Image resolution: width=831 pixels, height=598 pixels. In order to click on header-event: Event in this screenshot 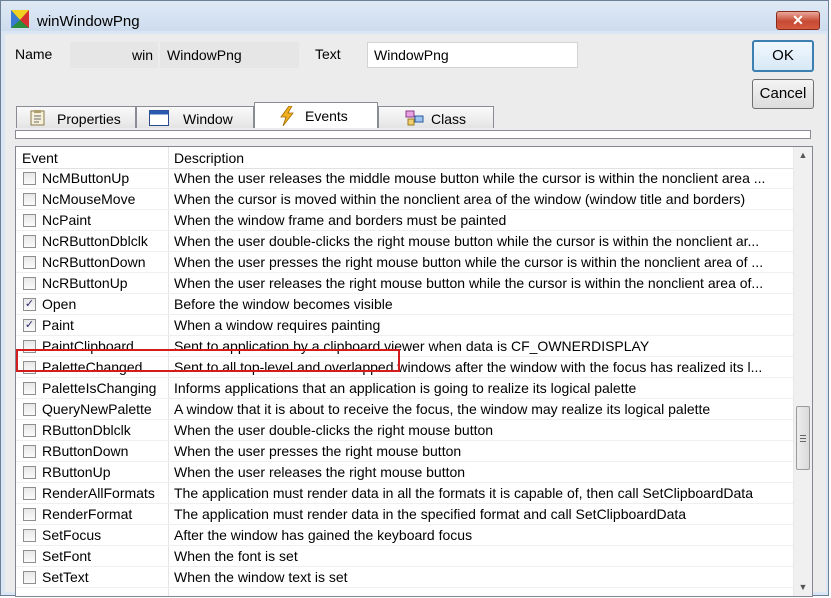, I will do `click(40, 158)`.